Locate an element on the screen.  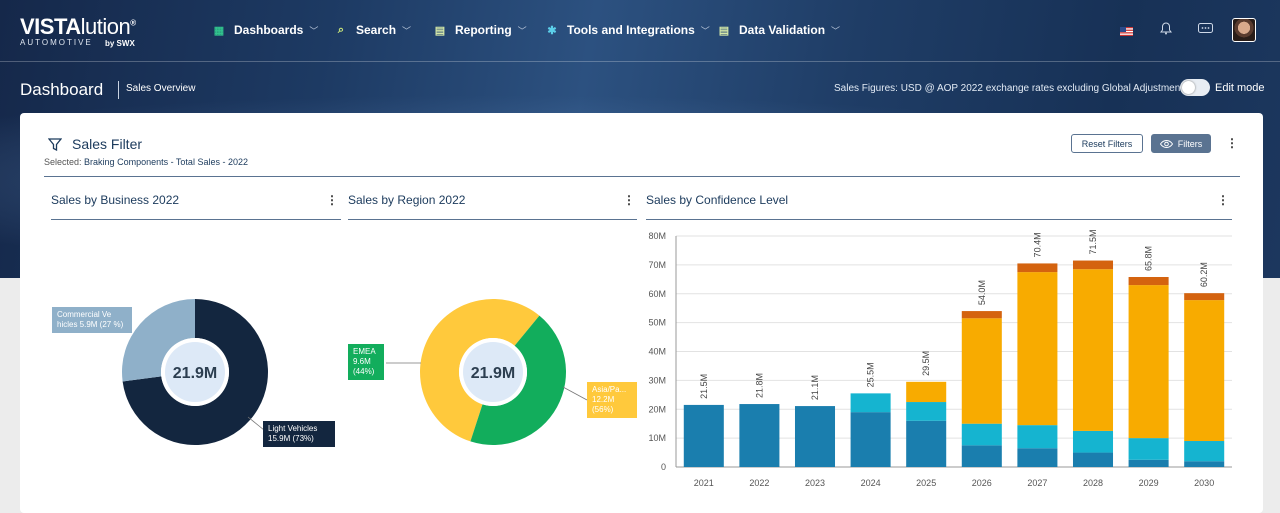
y-tick-label: 30M is located at coordinates (657, 380).